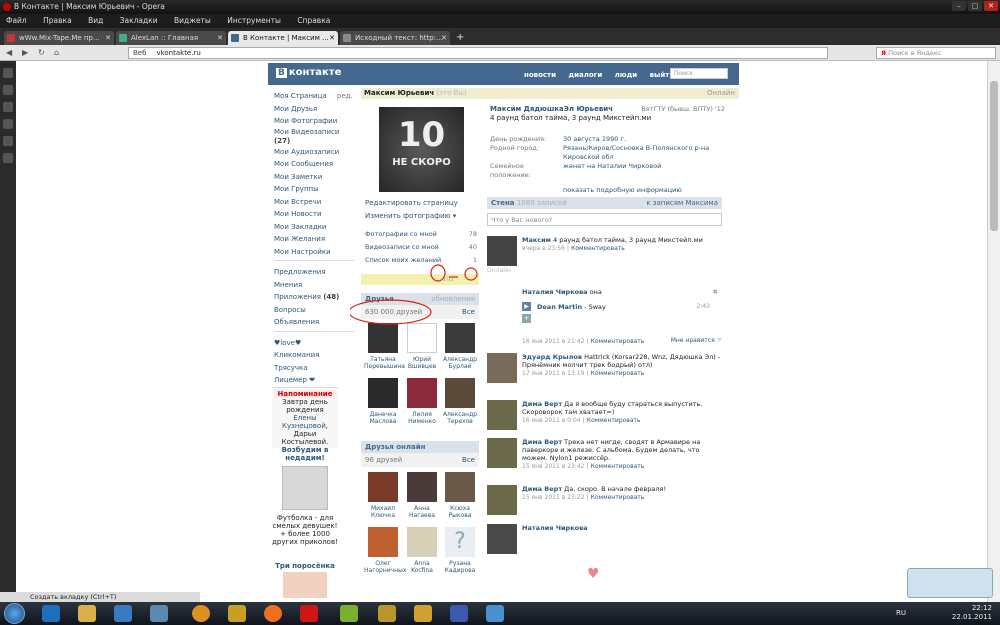 The height and width of the screenshot is (625, 1000). I want to click on minimize-button: –, so click(959, 6).